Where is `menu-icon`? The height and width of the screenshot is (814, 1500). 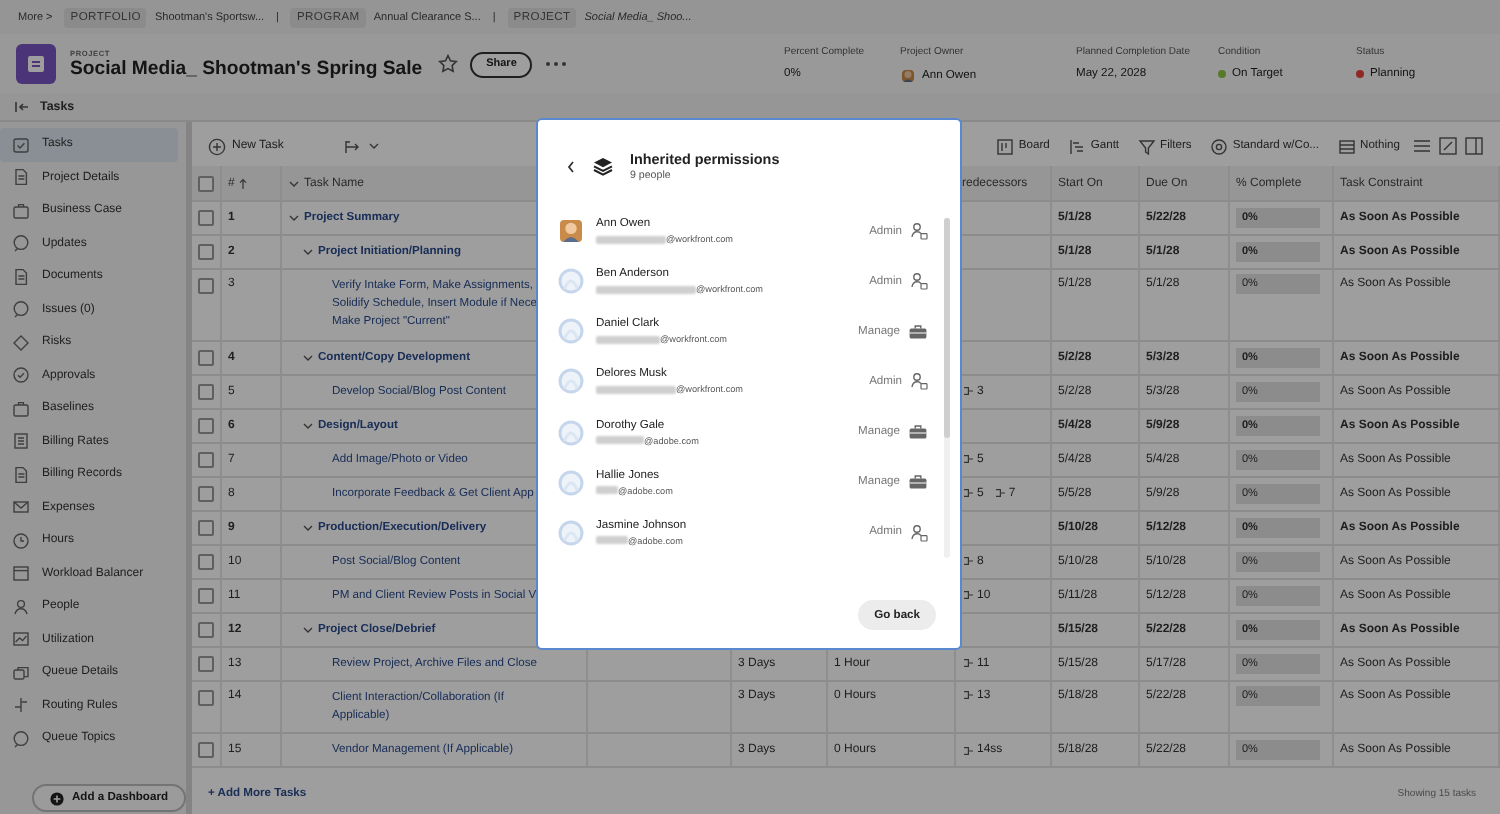 menu-icon is located at coordinates (1422, 146).